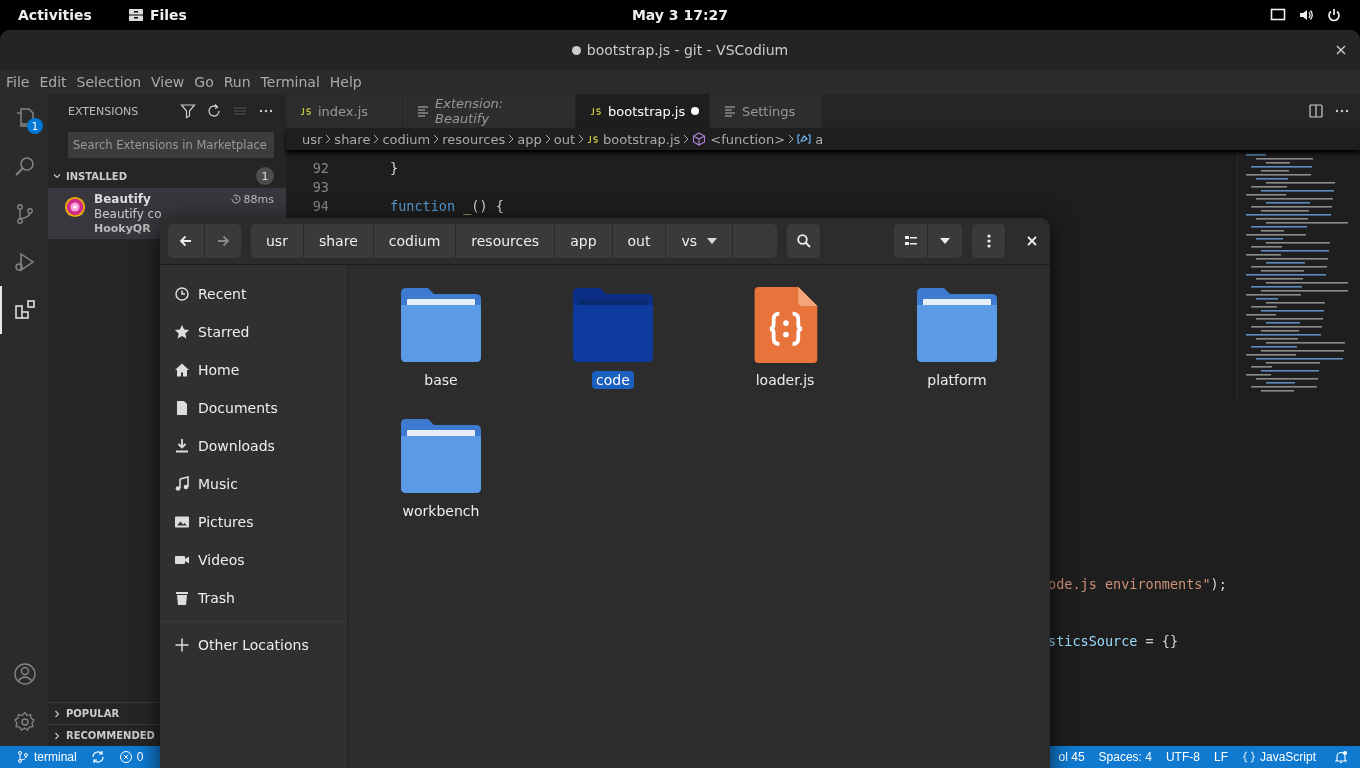 This screenshot has width=1360, height=768. What do you see at coordinates (1114, 641) in the screenshot?
I see `code-line: sticsSource = {}` at bounding box center [1114, 641].